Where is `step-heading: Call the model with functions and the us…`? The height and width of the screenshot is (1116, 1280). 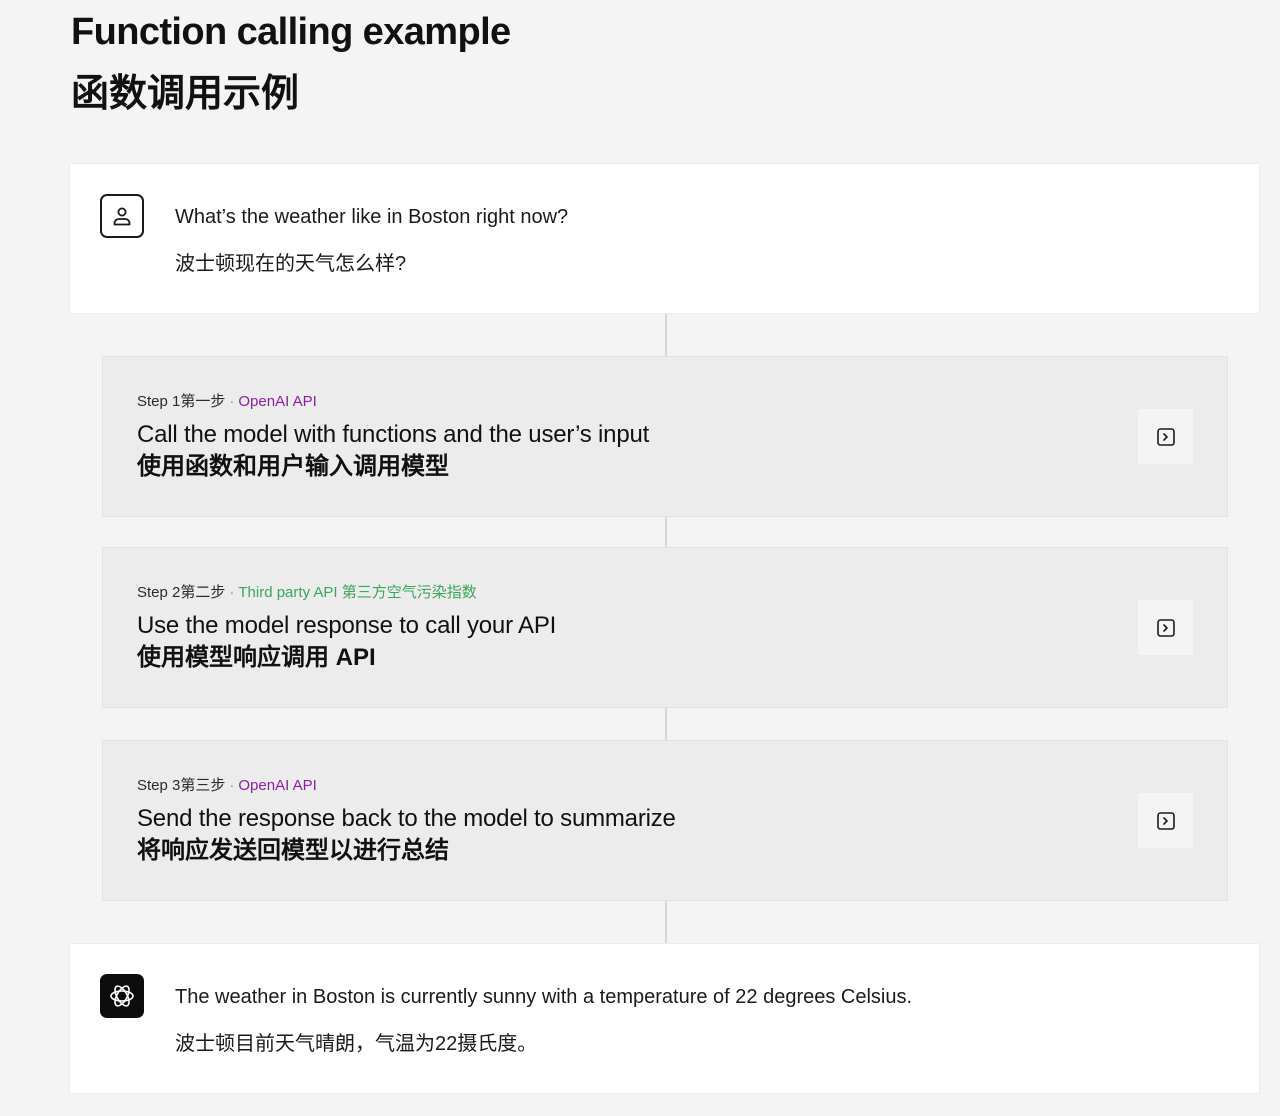 step-heading: Call the model with functions and the us… is located at coordinates (393, 434).